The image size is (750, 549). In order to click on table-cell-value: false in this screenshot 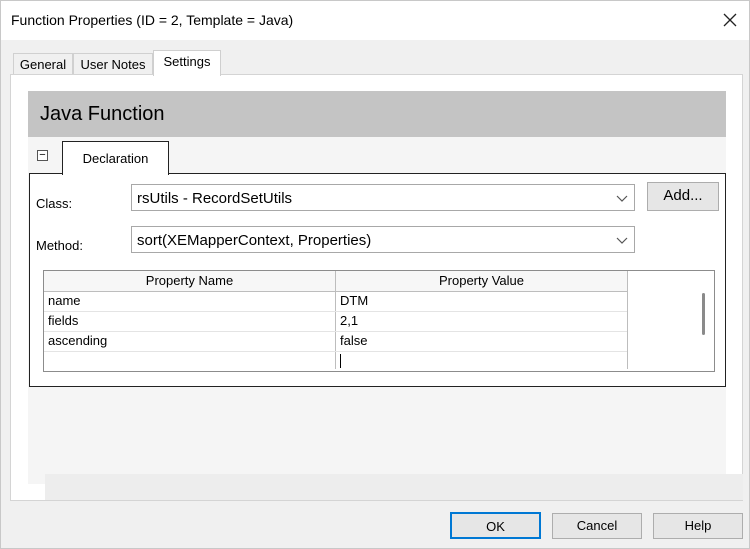, I will do `click(481, 341)`.